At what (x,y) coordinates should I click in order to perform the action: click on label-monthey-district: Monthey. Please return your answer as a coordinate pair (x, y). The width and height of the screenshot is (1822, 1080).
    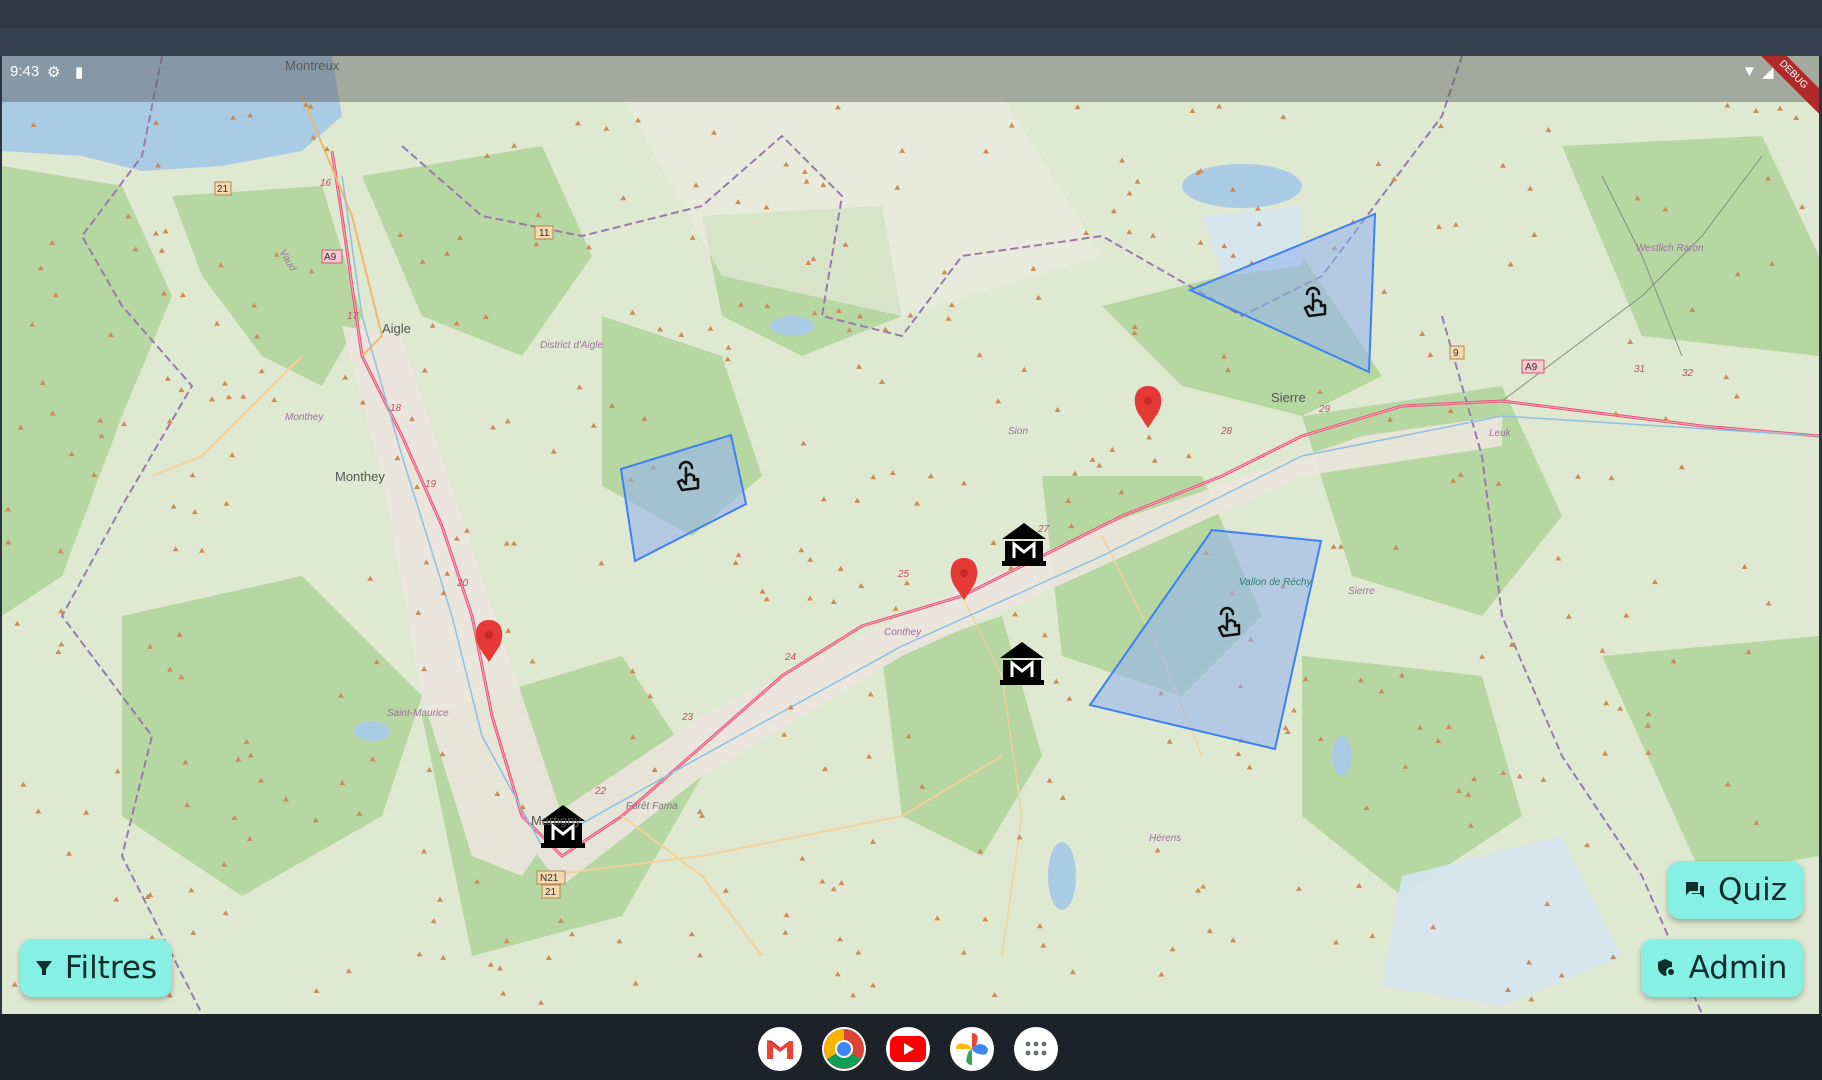
    Looking at the image, I should click on (304, 417).